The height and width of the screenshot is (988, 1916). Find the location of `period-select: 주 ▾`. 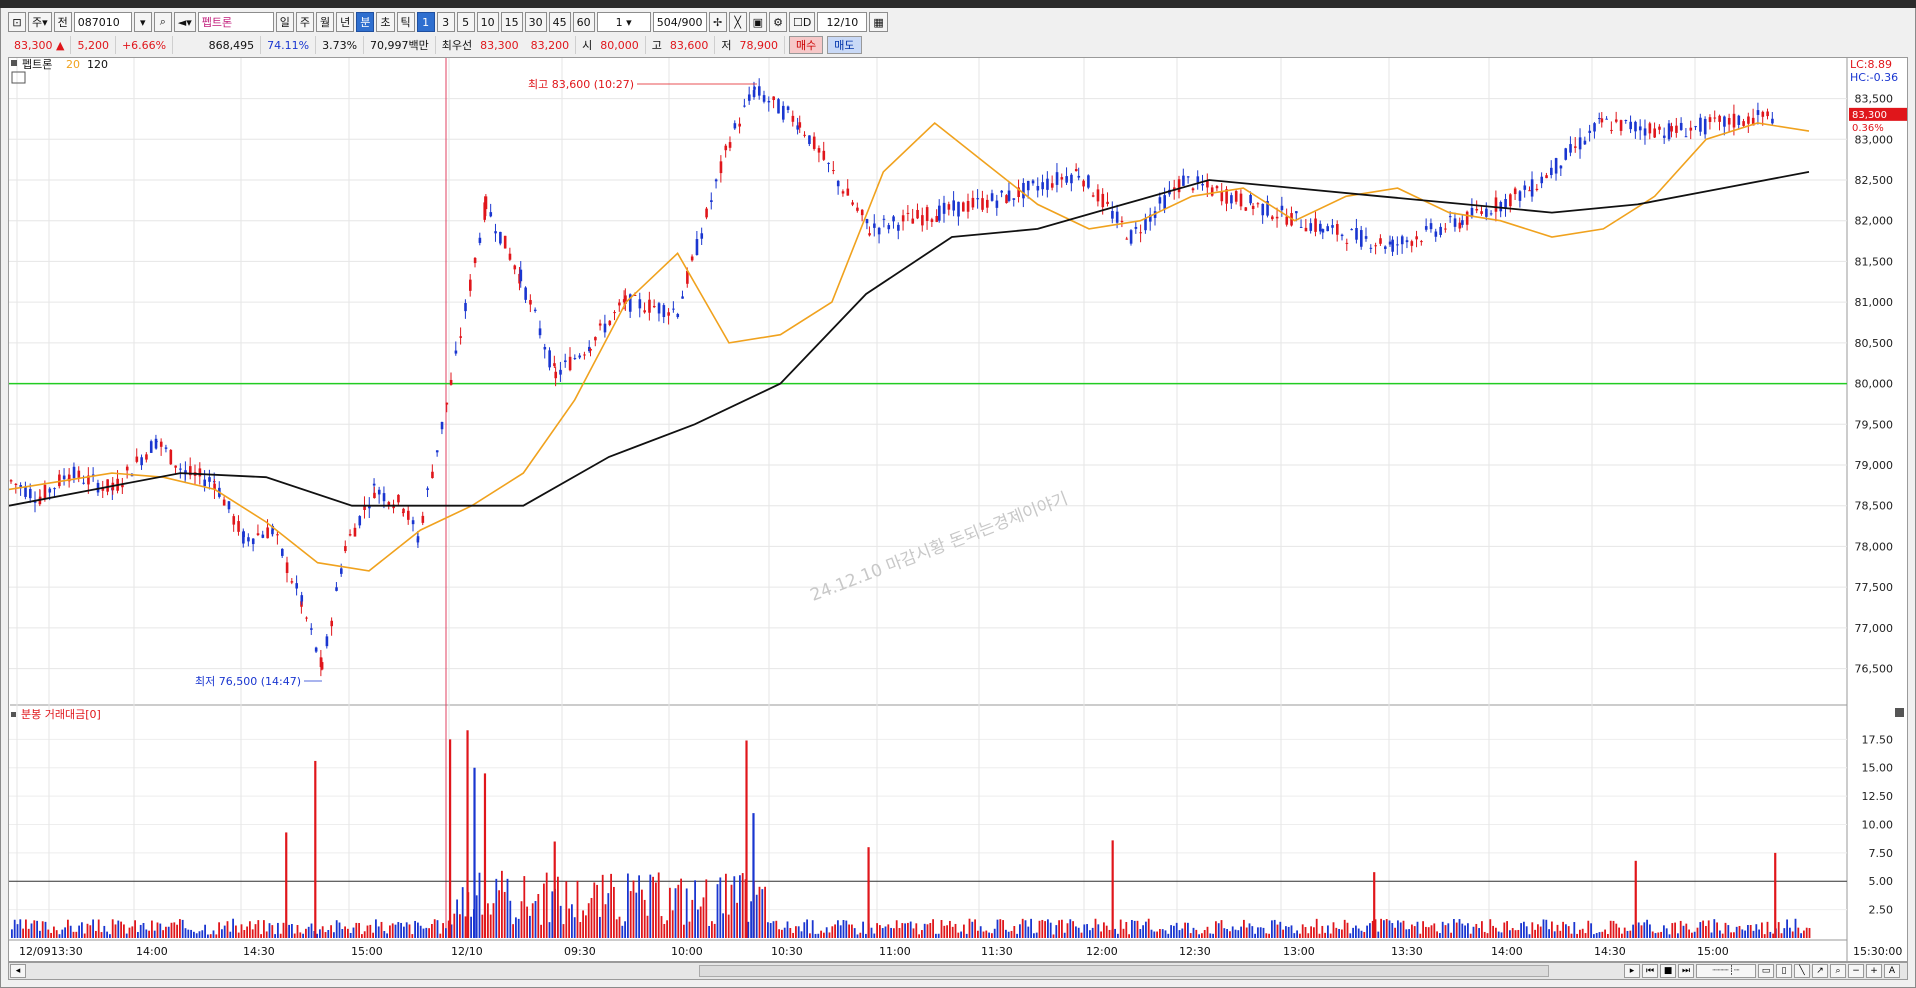

period-select: 주 ▾ is located at coordinates (40, 22).